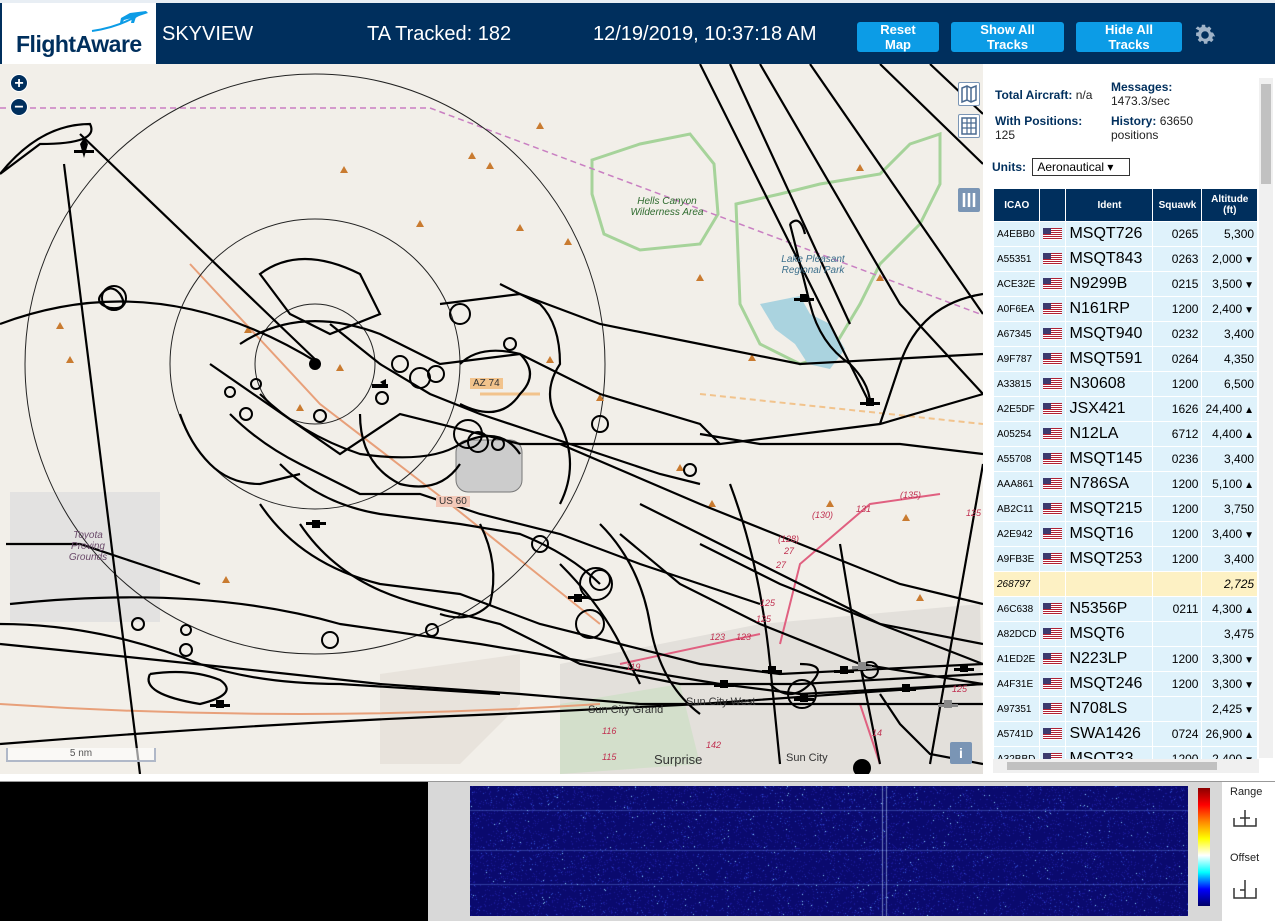 The image size is (1275, 921). I want to click on units-select: Aeronautical ▾, so click(1081, 167).